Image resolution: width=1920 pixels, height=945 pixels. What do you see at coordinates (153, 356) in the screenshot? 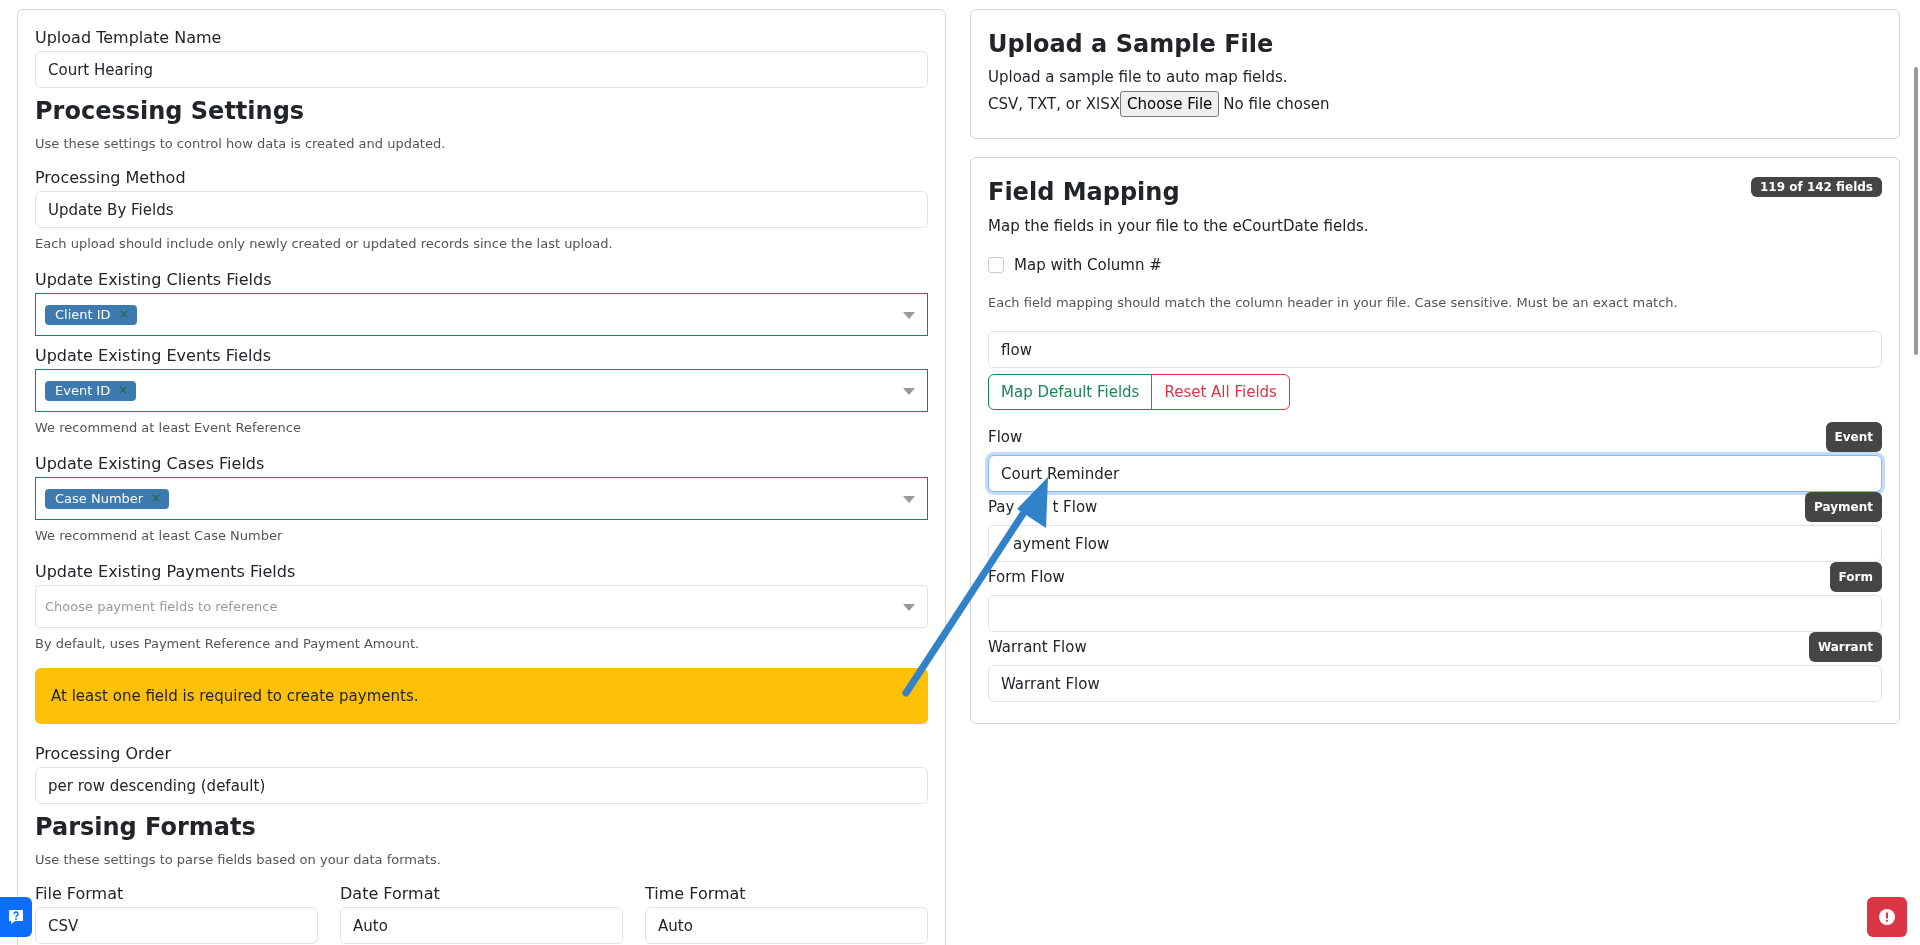
I see `field-label: Update Existing Events Fields` at bounding box center [153, 356].